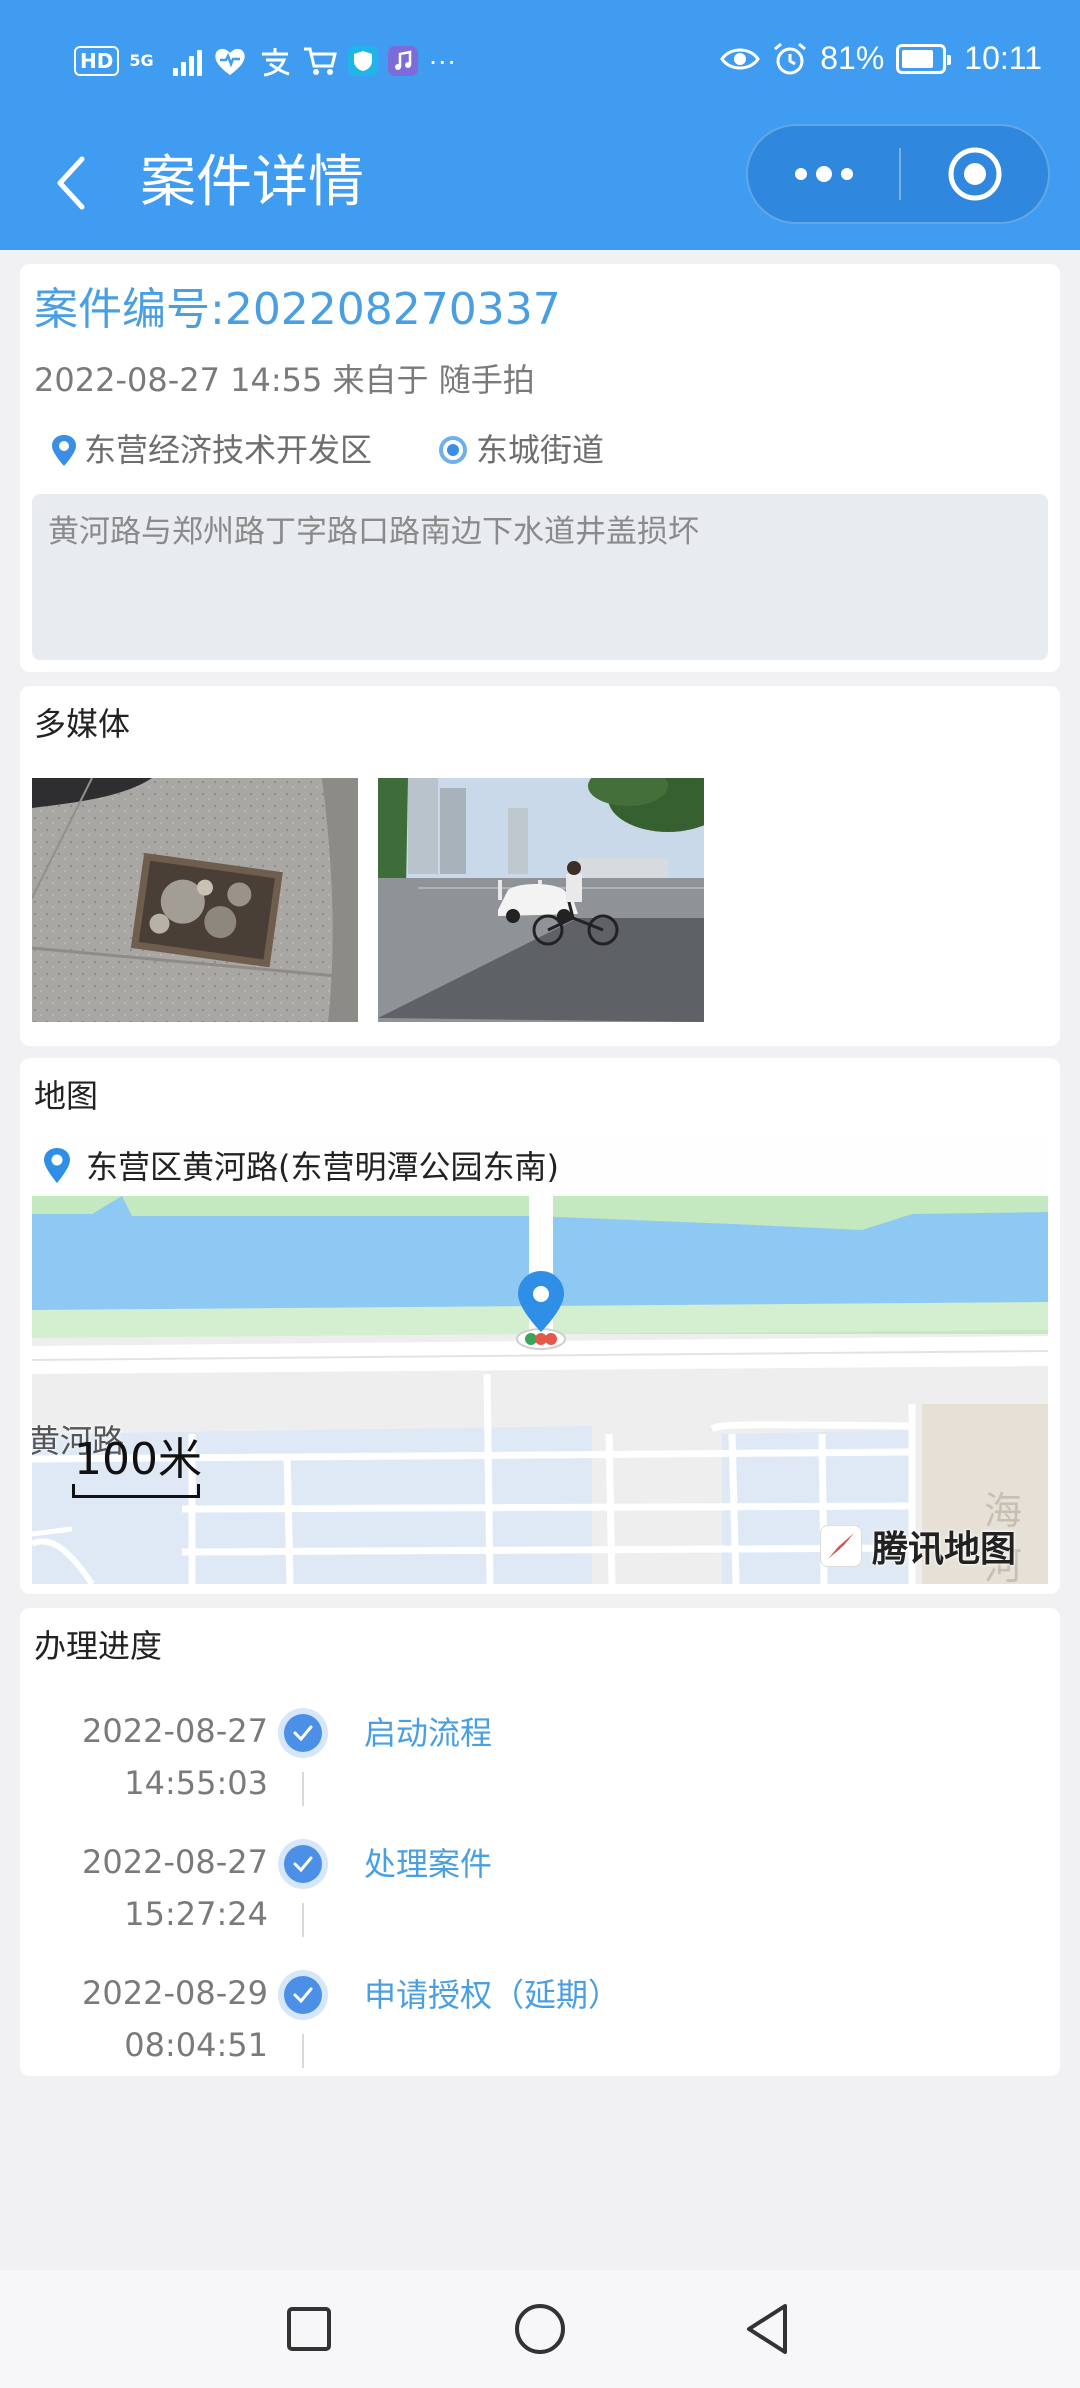 Image resolution: width=1080 pixels, height=2388 pixels. Describe the element at coordinates (322, 1167) in the screenshot. I see `map-address: 东营区黄河路(东营明潭公园东南)` at that location.